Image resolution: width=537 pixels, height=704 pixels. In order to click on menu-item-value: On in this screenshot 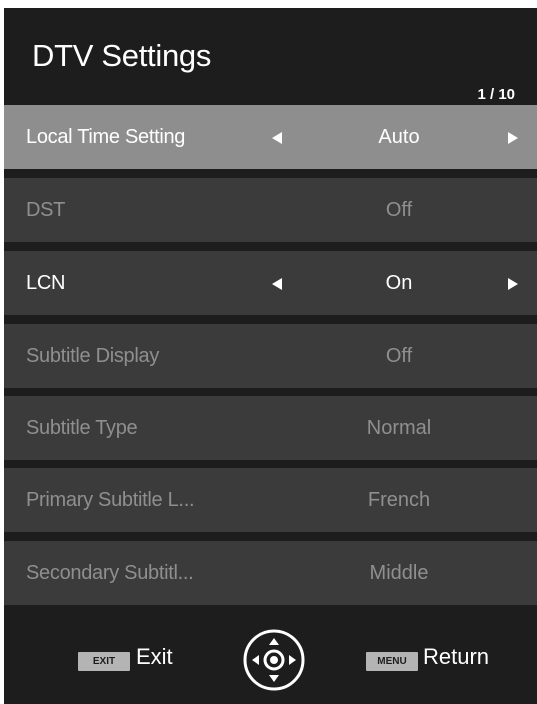, I will do `click(399, 283)`.